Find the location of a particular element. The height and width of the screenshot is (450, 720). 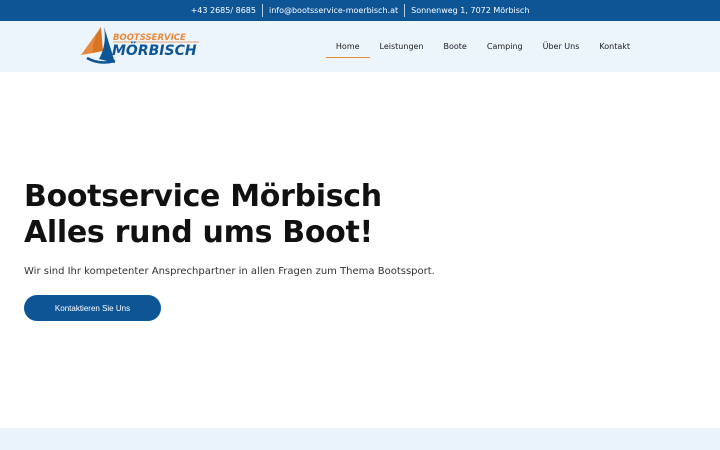

nav-item-kontakt: Kontakt is located at coordinates (614, 46).